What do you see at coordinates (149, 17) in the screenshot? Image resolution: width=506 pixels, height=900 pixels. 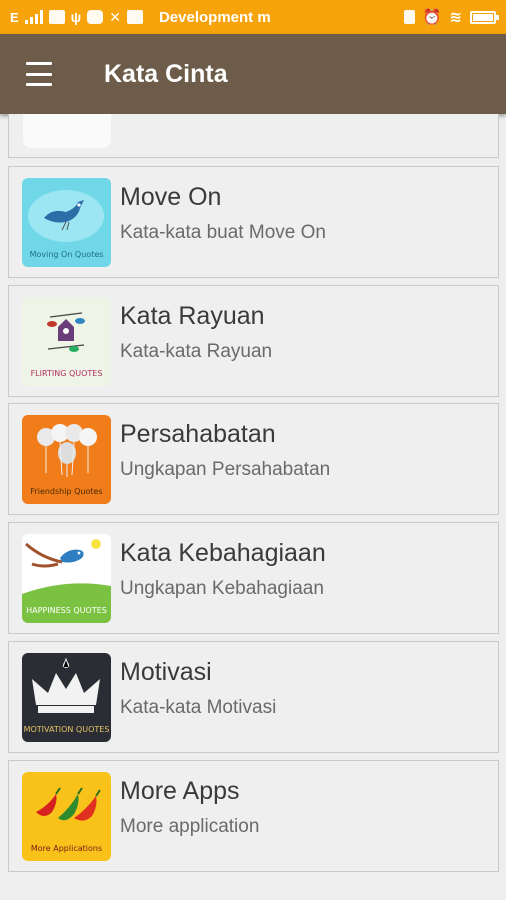 I see `status-left: E ψ ✕ Development m` at bounding box center [149, 17].